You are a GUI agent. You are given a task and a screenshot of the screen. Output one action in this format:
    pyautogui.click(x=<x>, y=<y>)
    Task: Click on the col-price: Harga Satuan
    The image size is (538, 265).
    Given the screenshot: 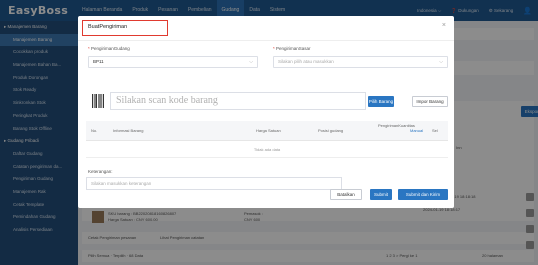 What is the action you would take?
    pyautogui.click(x=268, y=130)
    